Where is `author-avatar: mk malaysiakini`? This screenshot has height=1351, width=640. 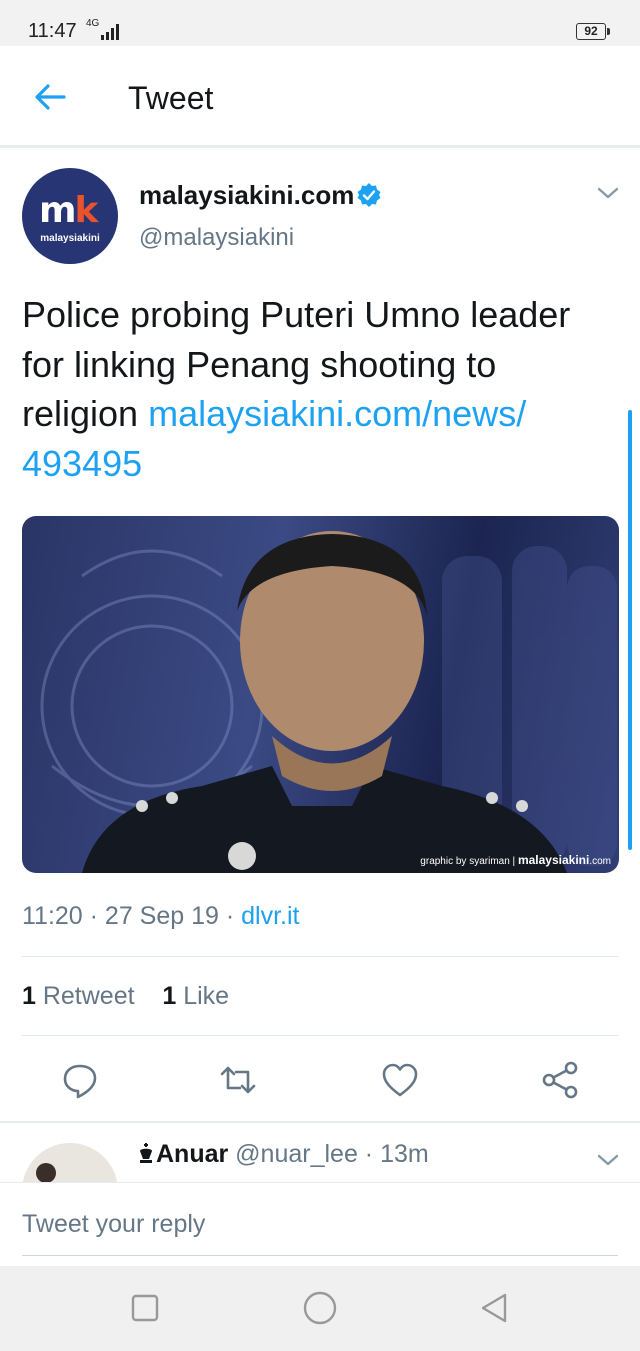
author-avatar: mk malaysiakini is located at coordinates (70, 216).